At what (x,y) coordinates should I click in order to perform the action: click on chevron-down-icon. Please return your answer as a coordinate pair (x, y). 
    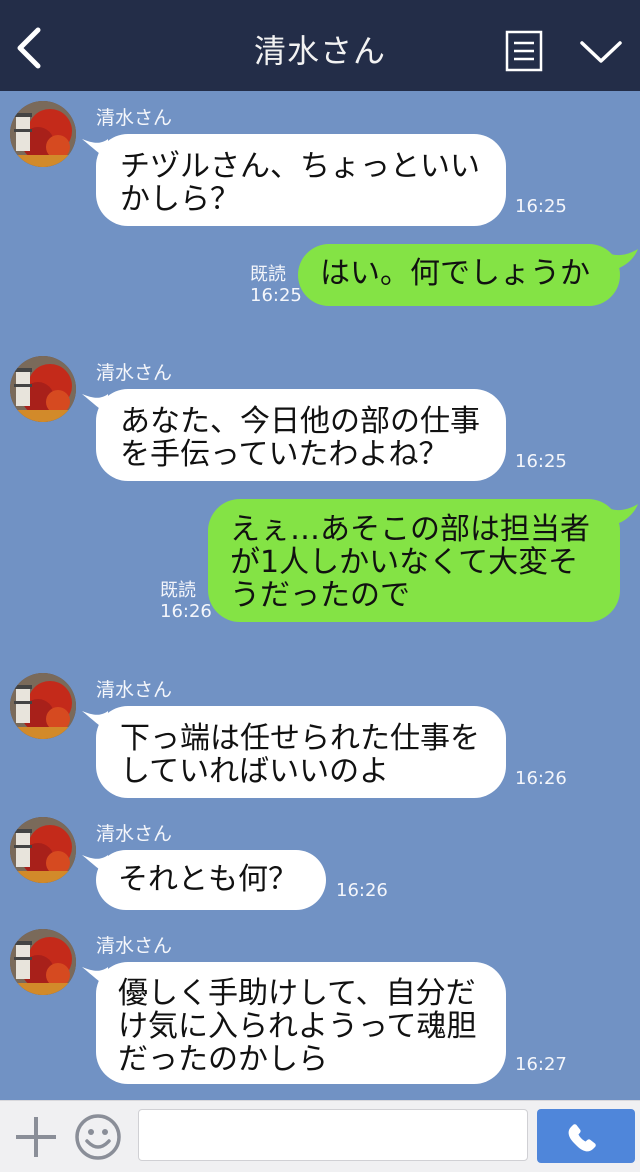
    Looking at the image, I should click on (601, 52).